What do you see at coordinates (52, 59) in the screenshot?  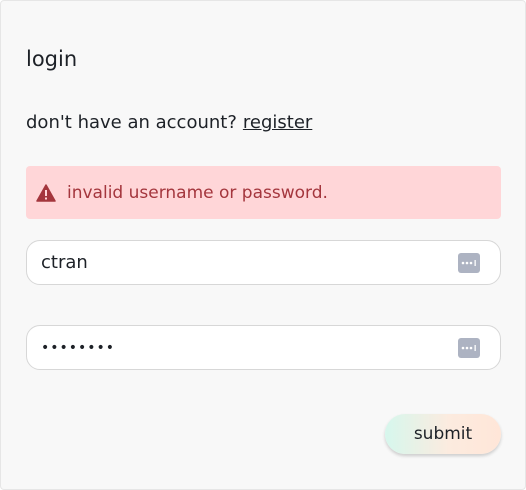 I see `page-title: login` at bounding box center [52, 59].